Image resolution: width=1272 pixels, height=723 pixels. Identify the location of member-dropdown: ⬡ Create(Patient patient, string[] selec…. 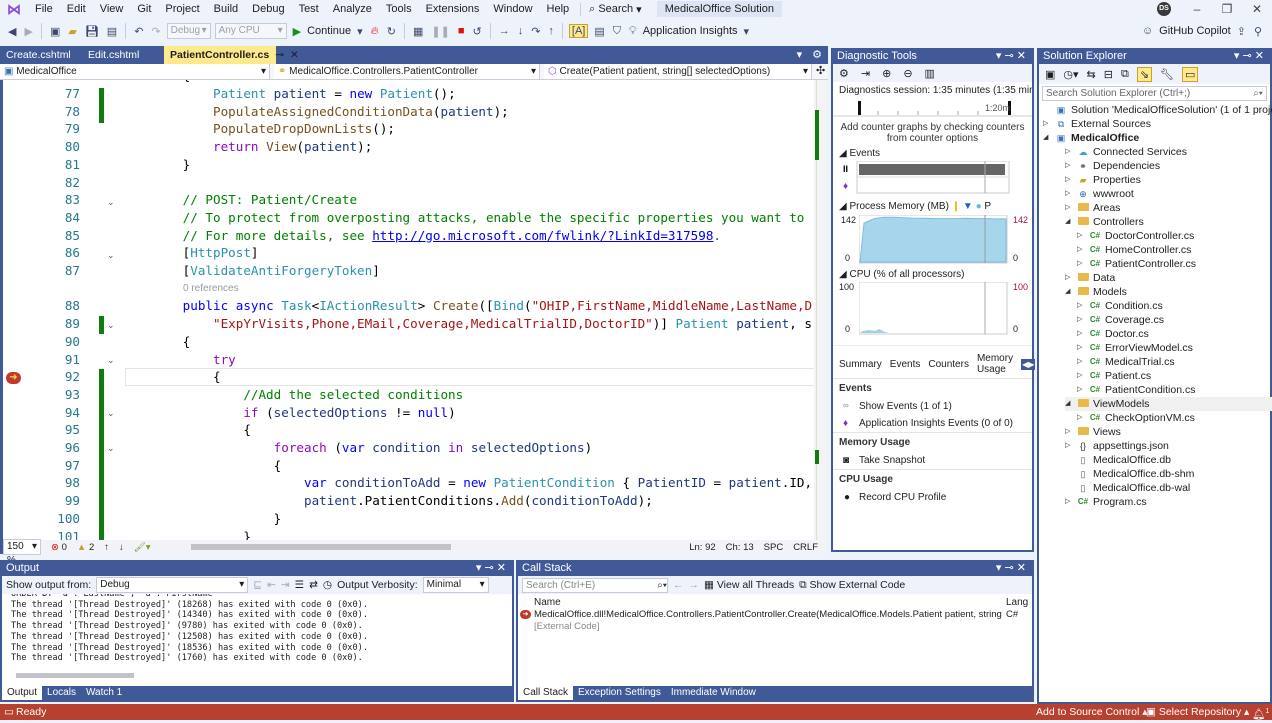
(678, 71).